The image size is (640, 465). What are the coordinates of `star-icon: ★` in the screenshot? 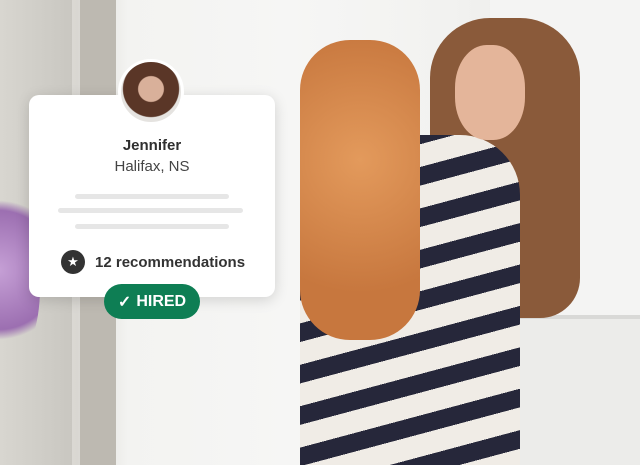 It's located at (73, 262).